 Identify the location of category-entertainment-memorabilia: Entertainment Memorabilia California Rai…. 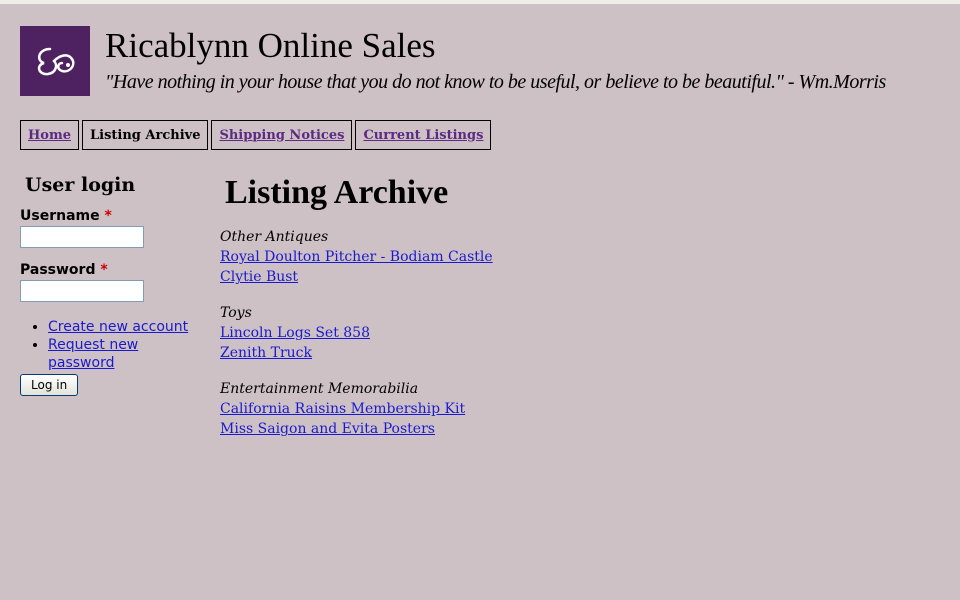
(356, 409).